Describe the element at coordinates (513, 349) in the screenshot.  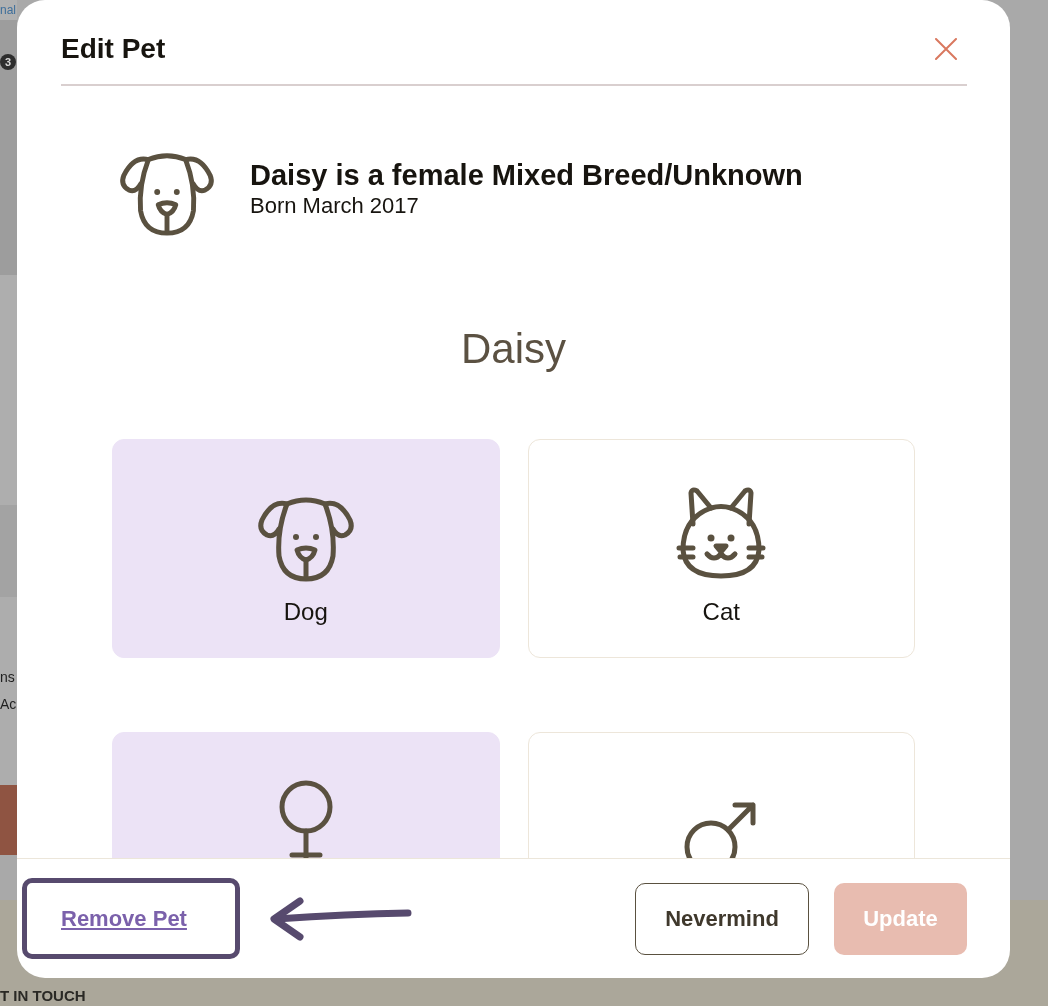
I see `pet-name: Daisy` at that location.